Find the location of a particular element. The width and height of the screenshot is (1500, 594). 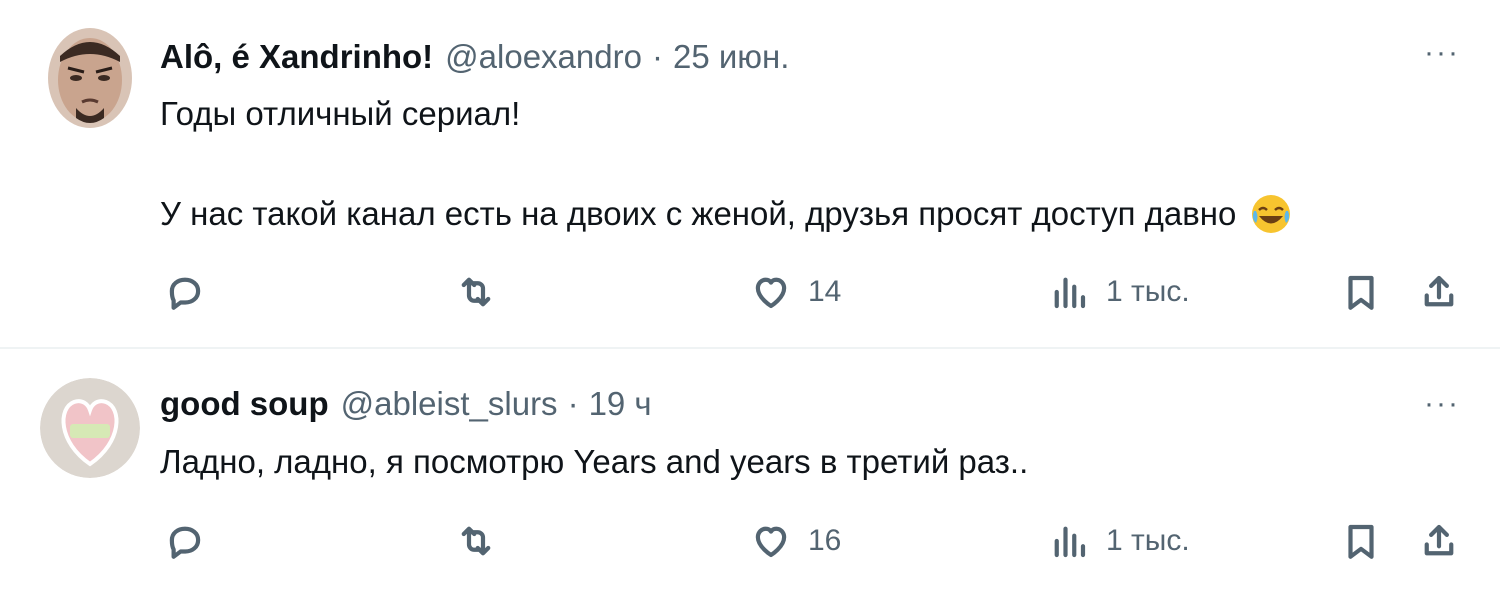

like-button: 16 is located at coordinates (795, 541).